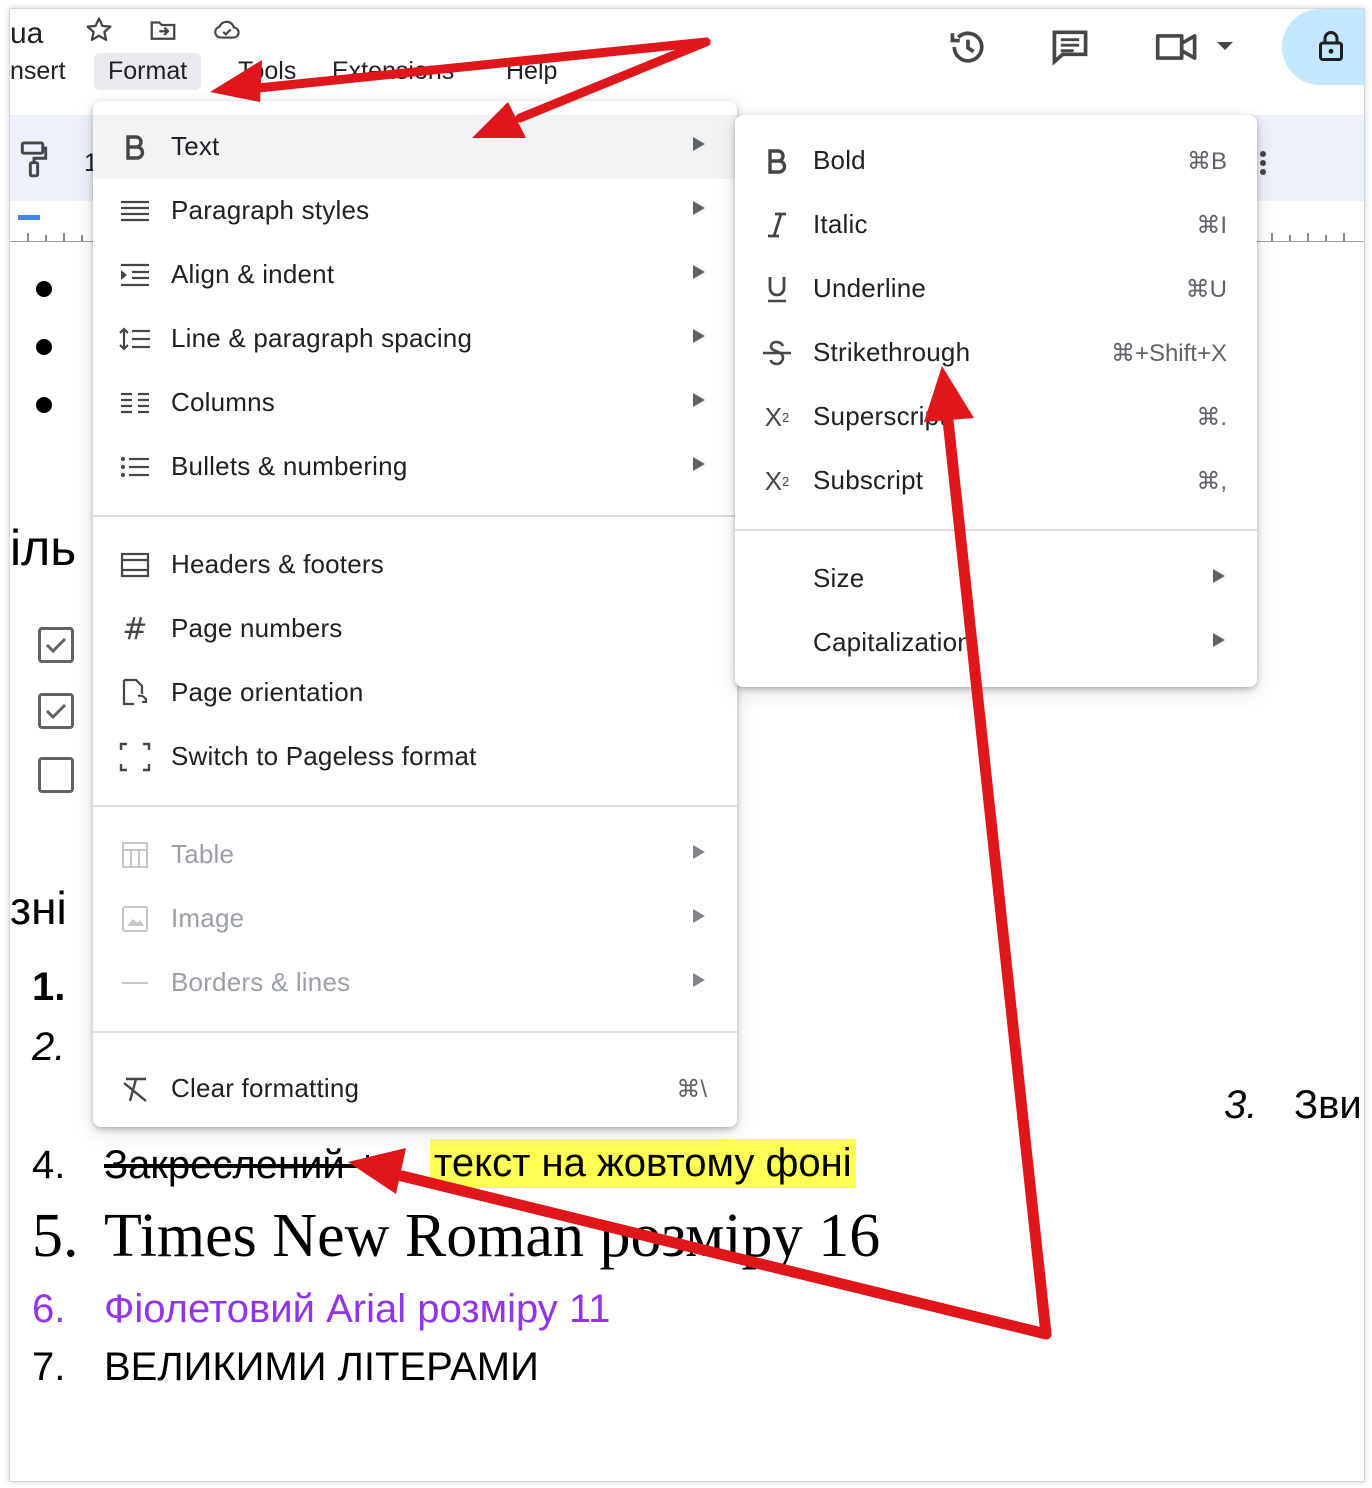 This screenshot has height=1488, width=1372. Describe the element at coordinates (38, 908) in the screenshot. I see `heading-fragment: зні` at that location.